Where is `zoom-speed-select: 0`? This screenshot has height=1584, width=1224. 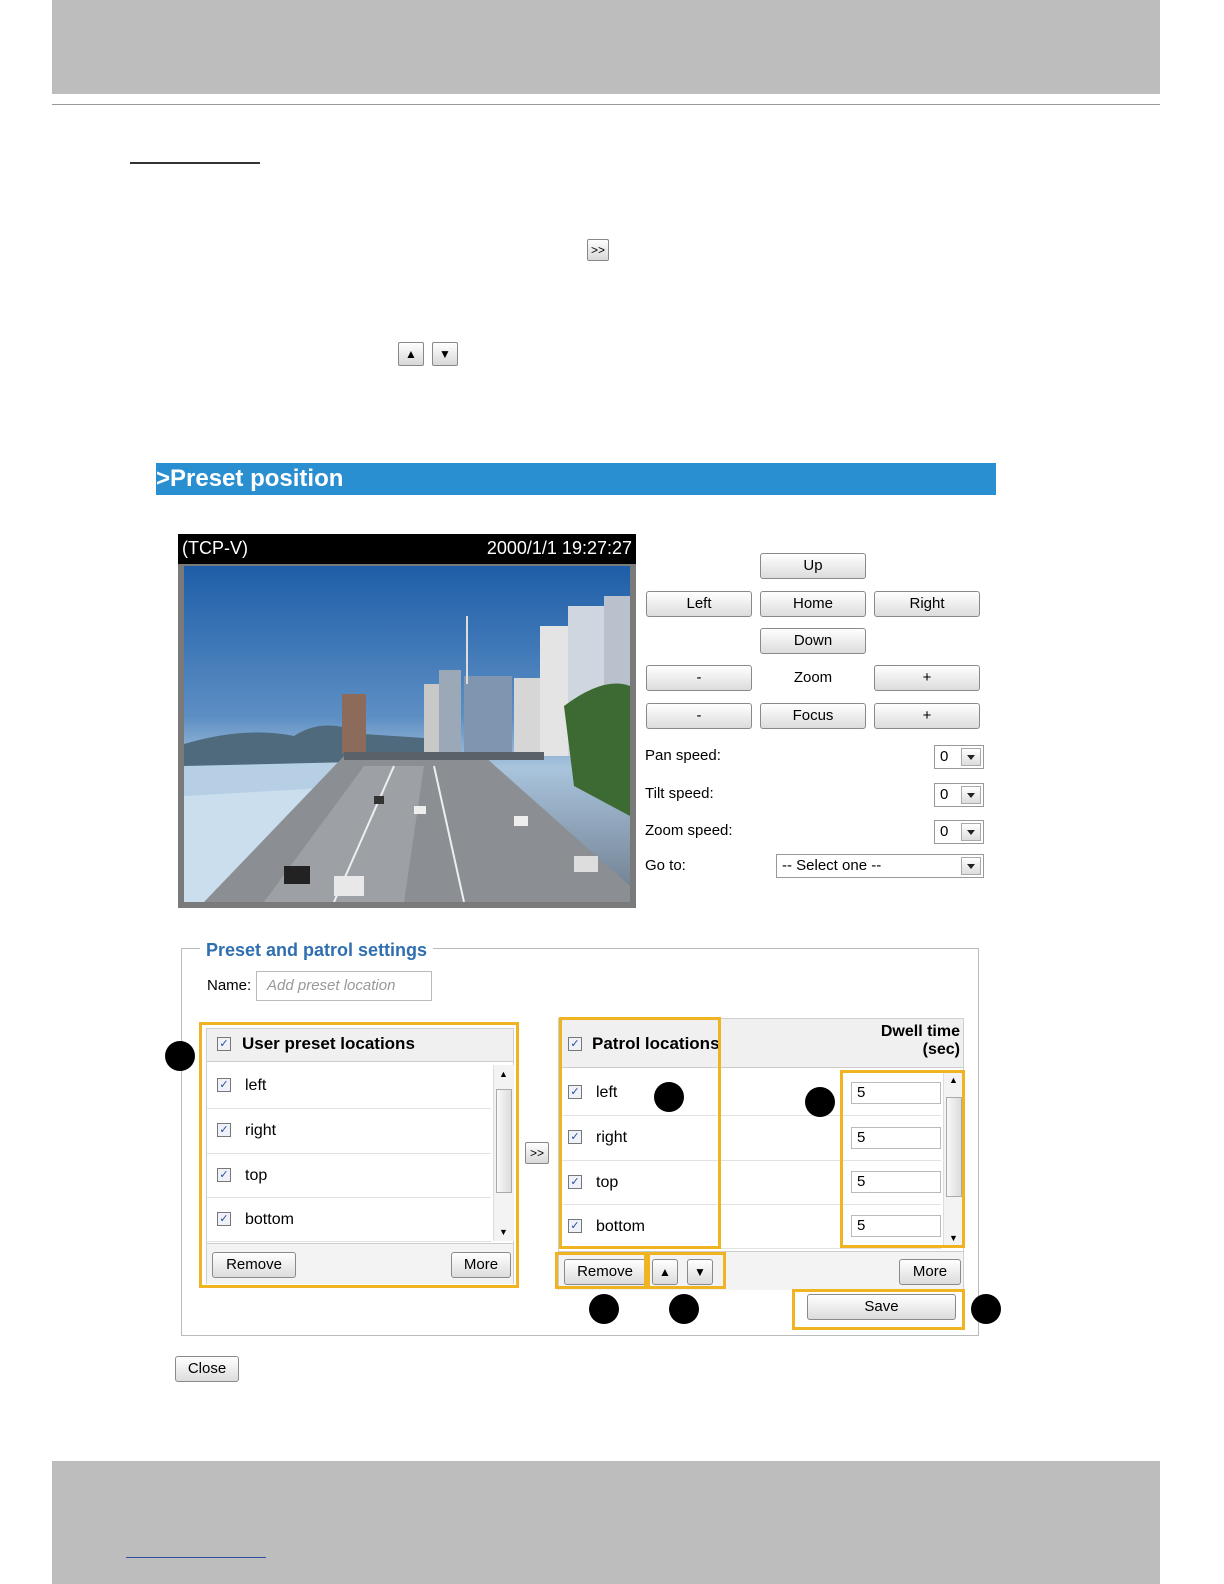
zoom-speed-select: 0 is located at coordinates (959, 832).